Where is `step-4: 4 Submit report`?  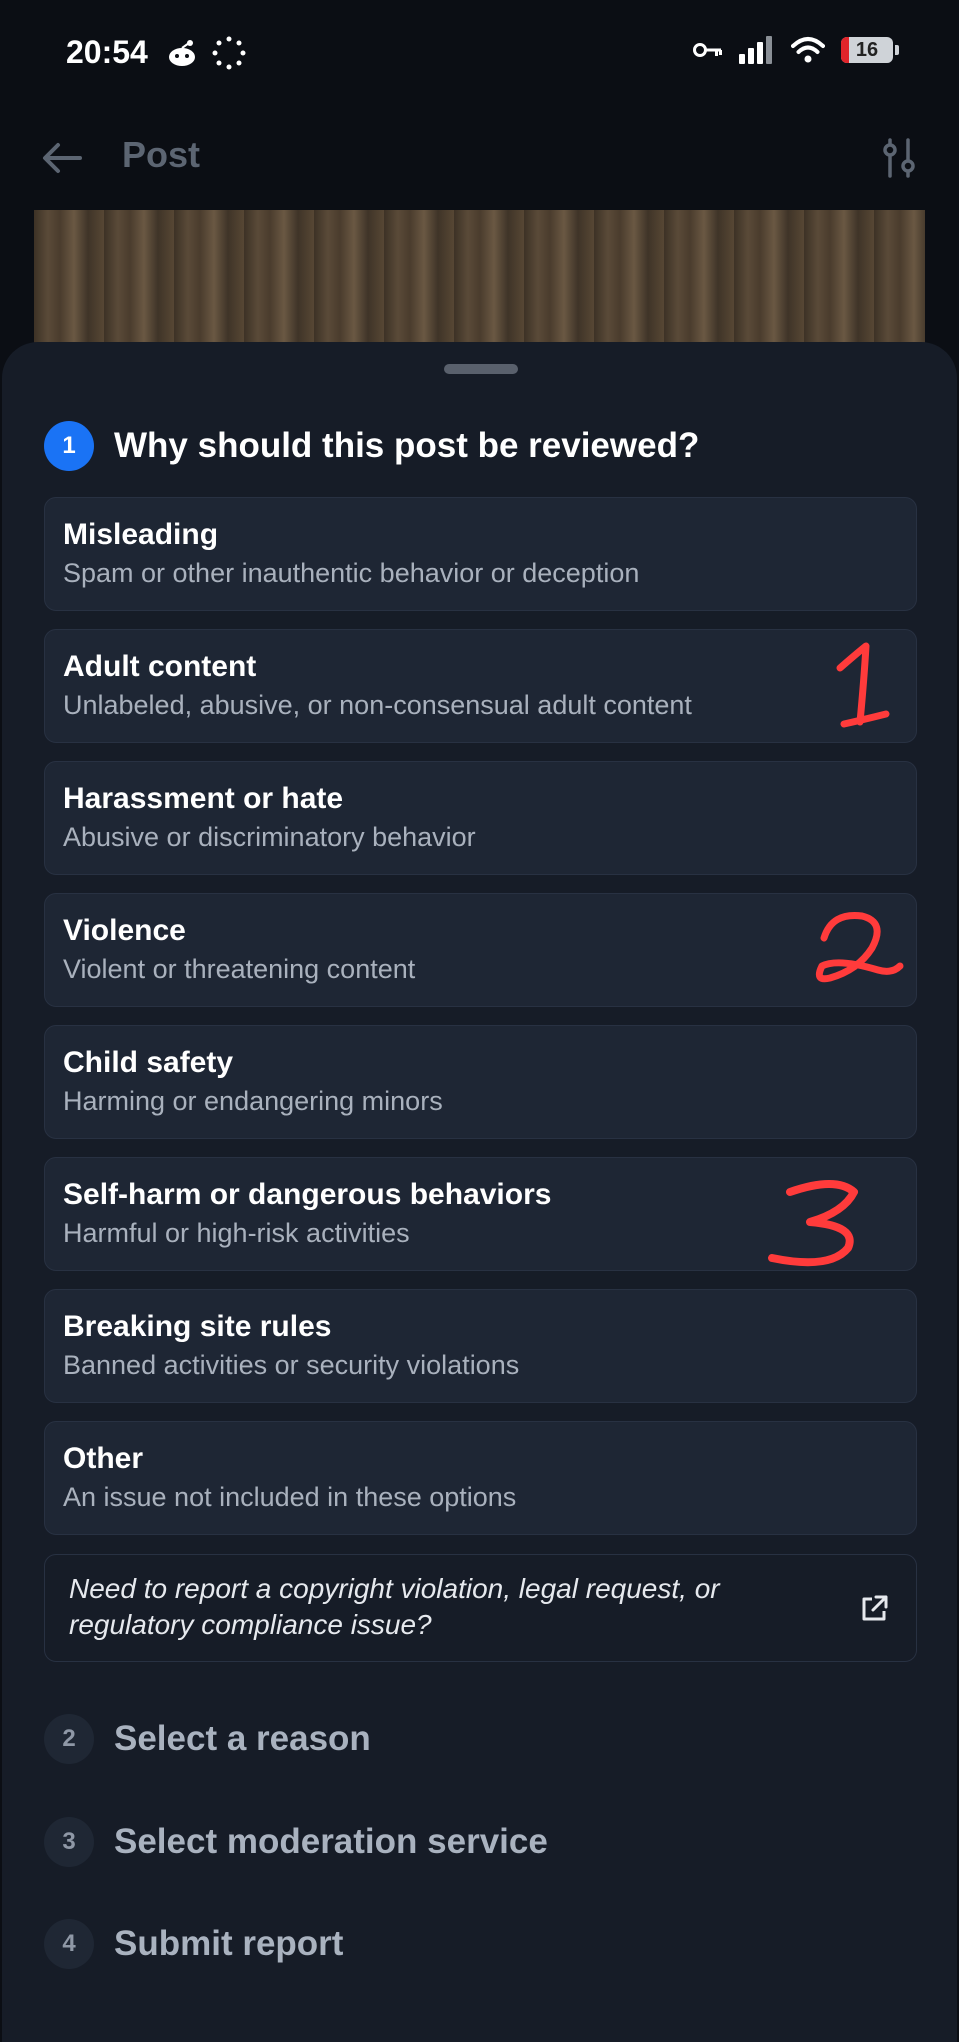 step-4: 4 Submit report is located at coordinates (193, 1944).